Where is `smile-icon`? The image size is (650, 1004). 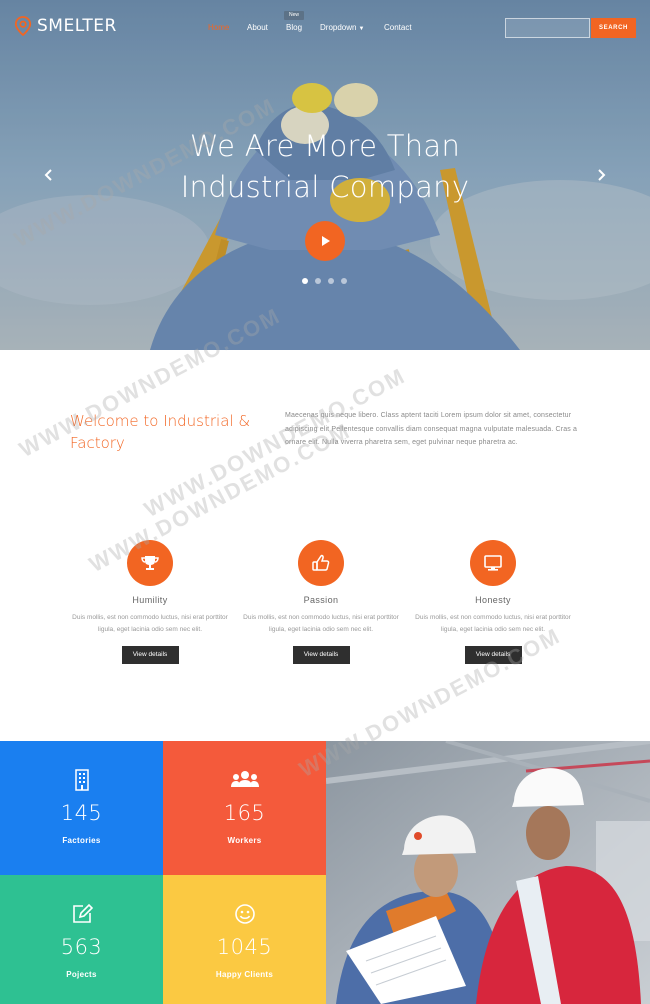 smile-icon is located at coordinates (244, 914).